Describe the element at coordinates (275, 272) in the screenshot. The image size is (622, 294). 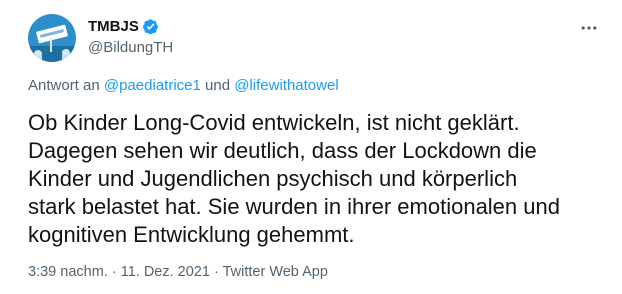
I see `tweet-source: Twitter Web App` at that location.